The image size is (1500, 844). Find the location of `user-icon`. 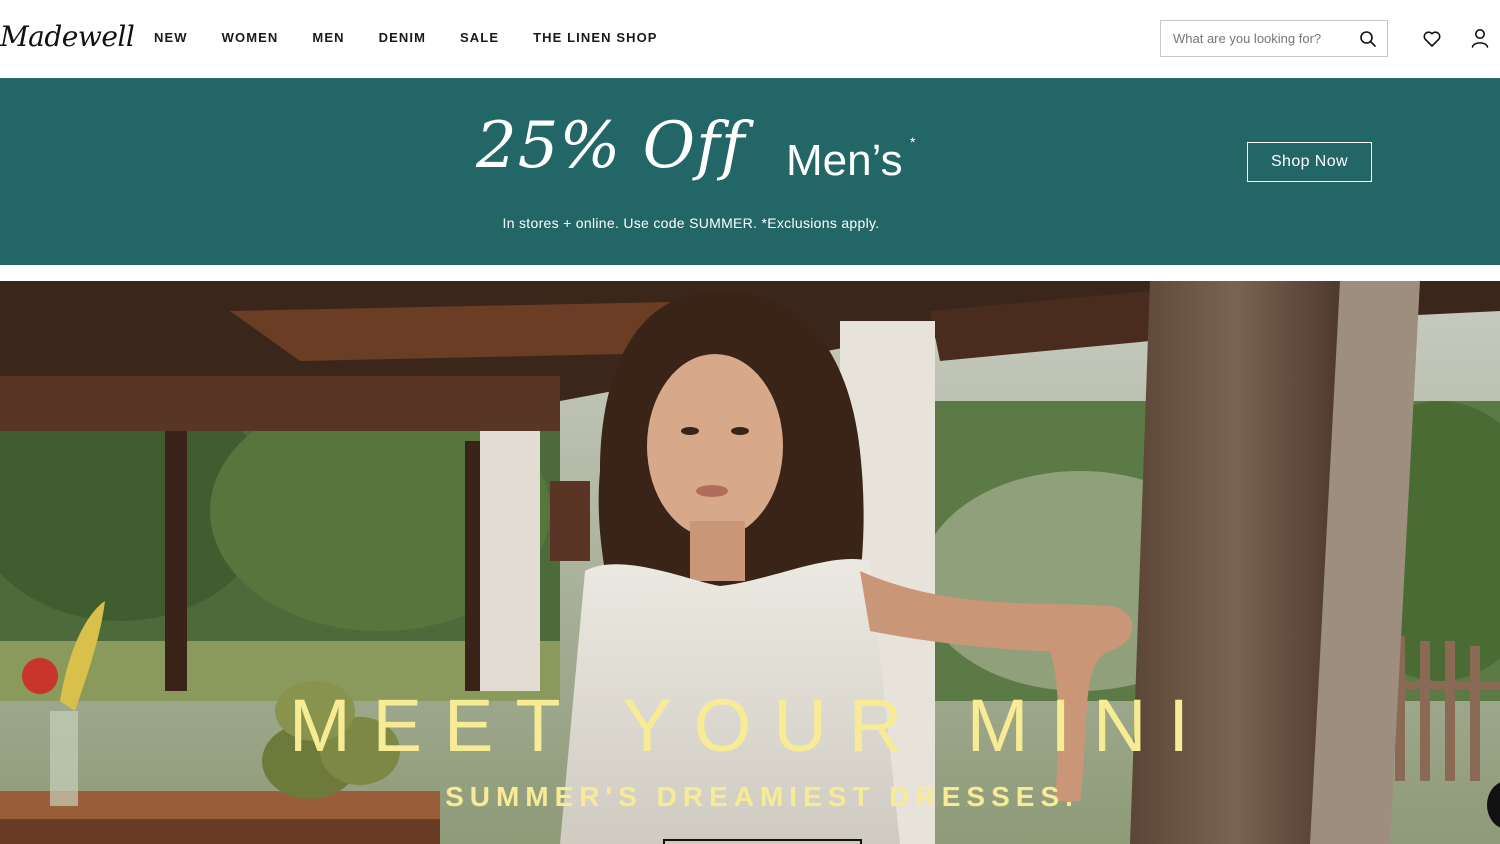

user-icon is located at coordinates (1480, 38).